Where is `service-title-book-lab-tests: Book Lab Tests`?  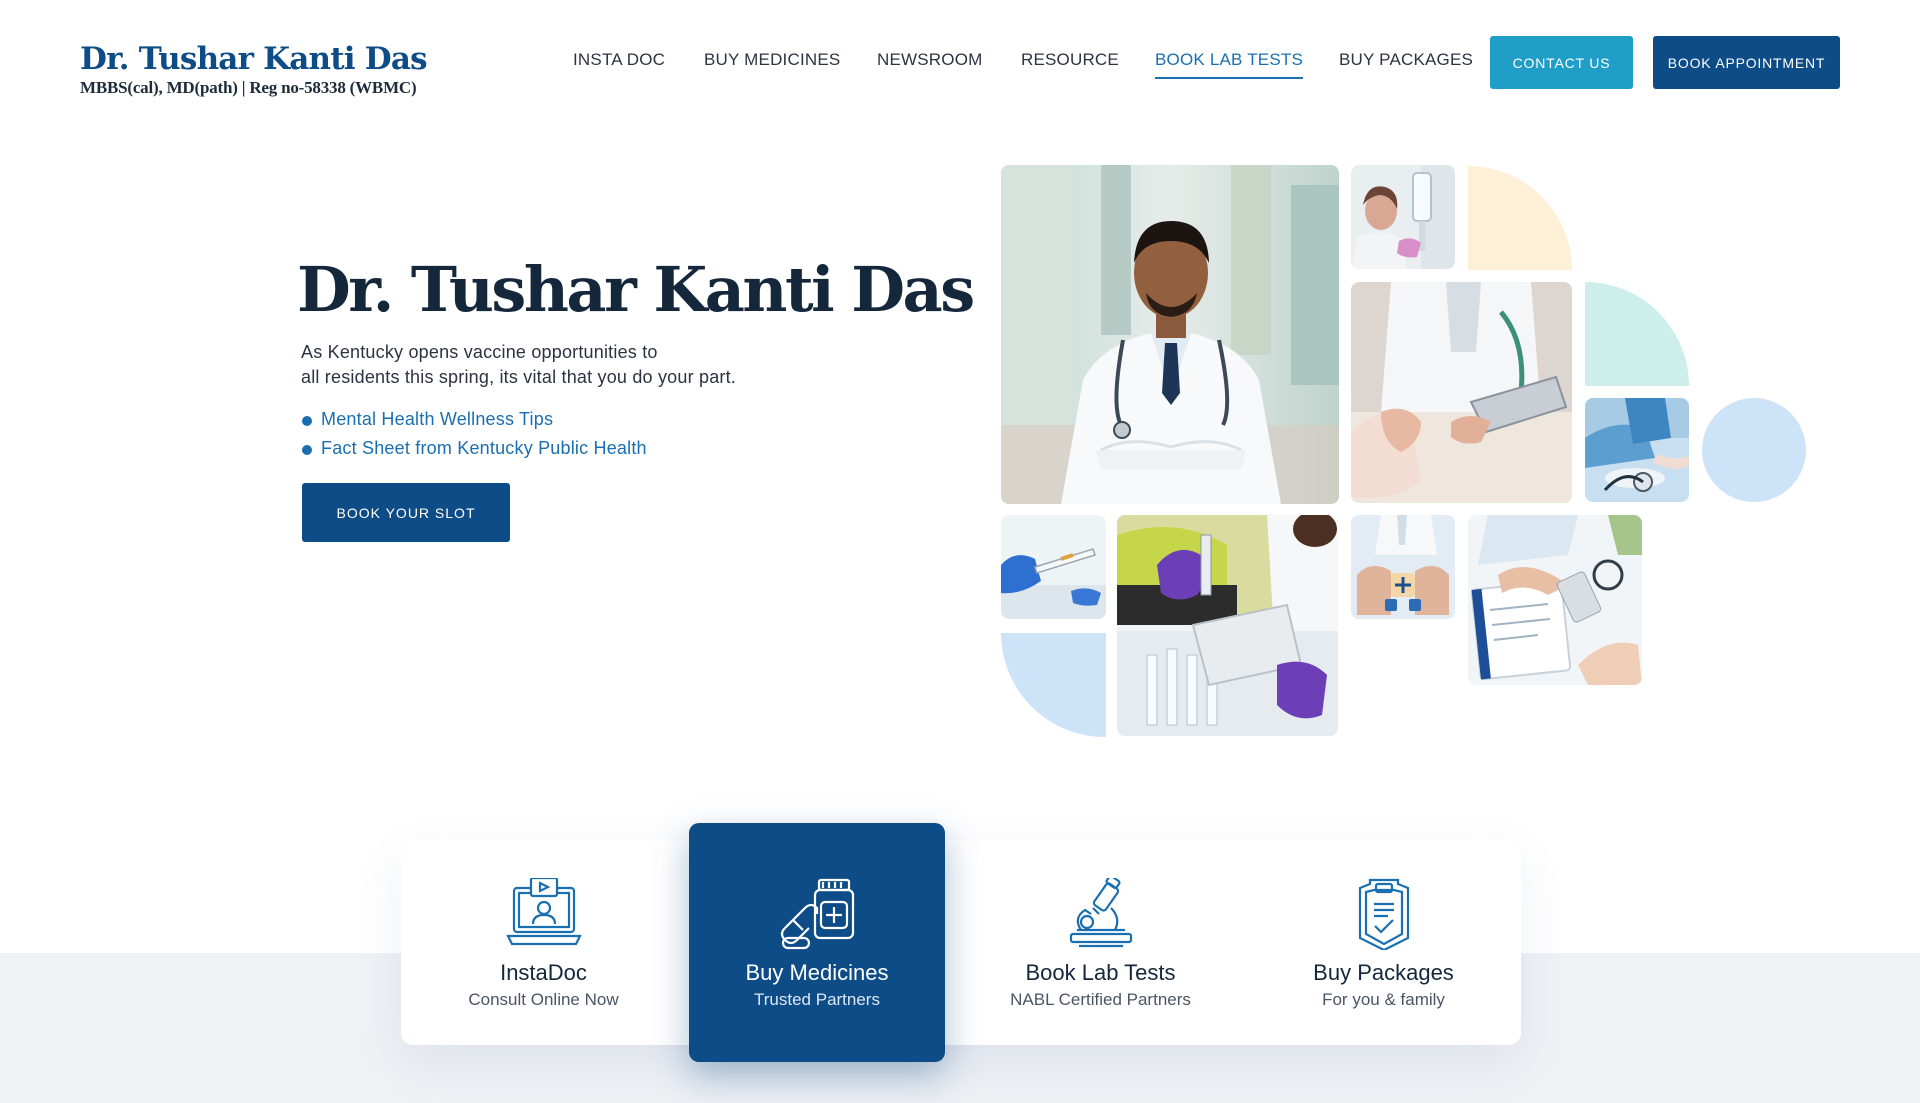
service-title-book-lab-tests: Book Lab Tests is located at coordinates (1100, 972).